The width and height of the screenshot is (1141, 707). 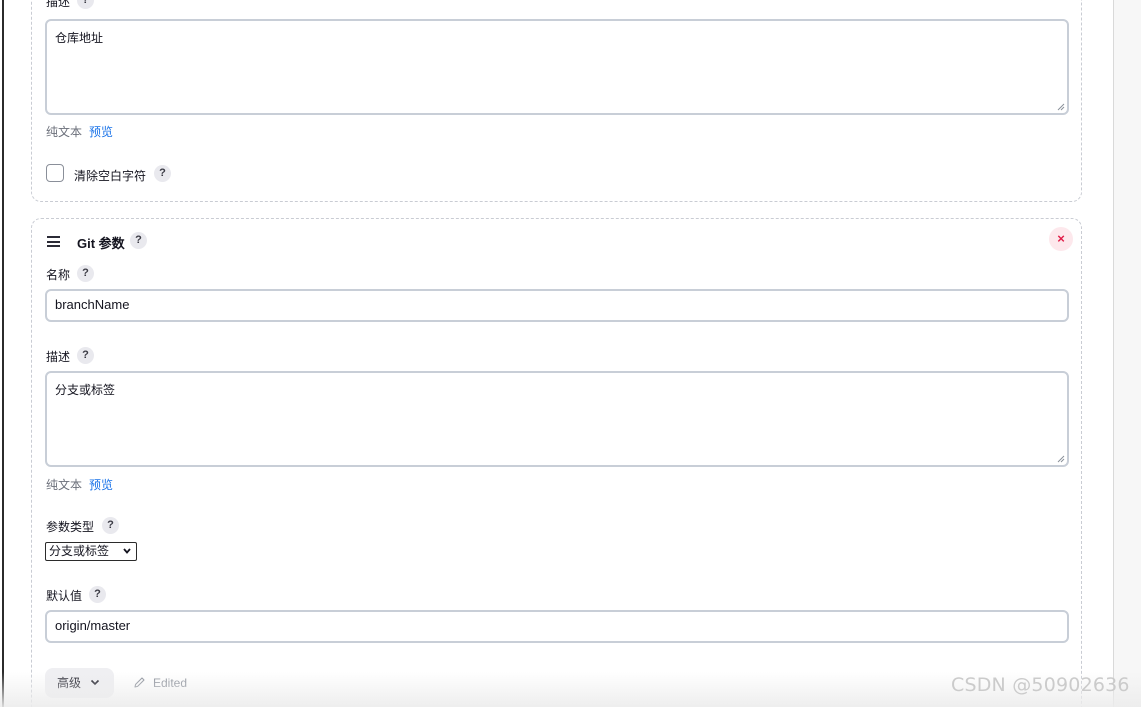 What do you see at coordinates (85, 390) in the screenshot?
I see `description-text: 分支或标签` at bounding box center [85, 390].